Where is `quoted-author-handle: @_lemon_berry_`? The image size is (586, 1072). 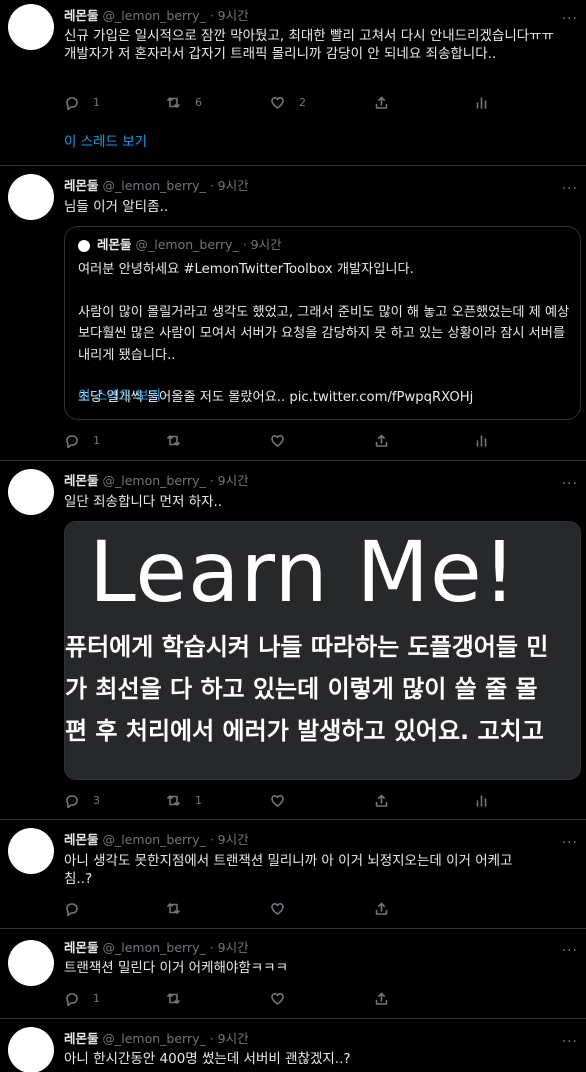
quoted-author-handle: @_lemon_berry_ is located at coordinates (187, 244).